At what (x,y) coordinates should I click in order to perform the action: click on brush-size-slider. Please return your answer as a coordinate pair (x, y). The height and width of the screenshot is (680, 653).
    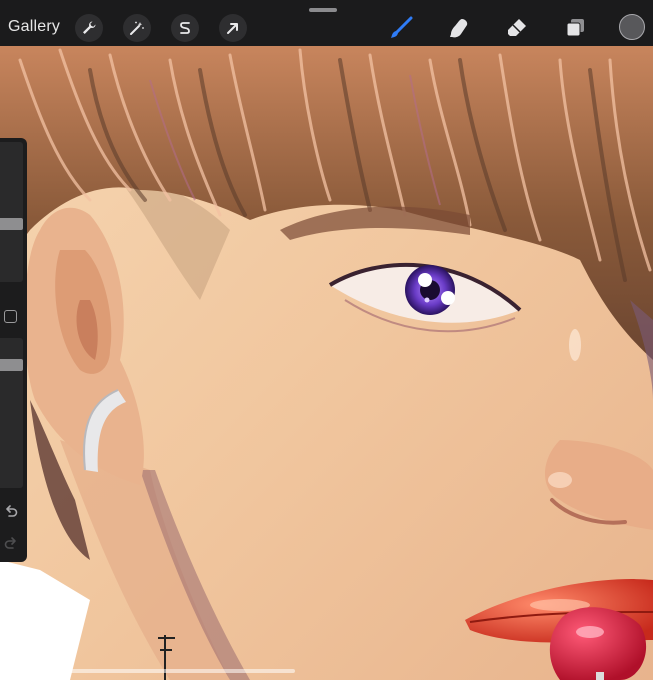
    Looking at the image, I should click on (11, 212).